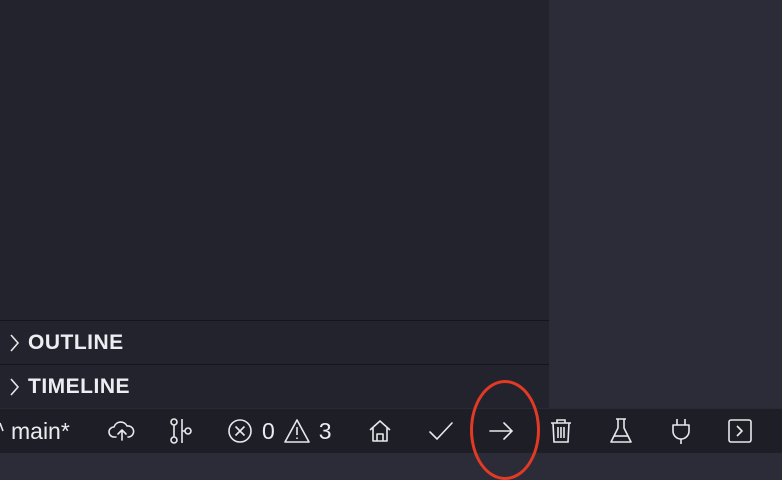 The height and width of the screenshot is (480, 782). What do you see at coordinates (76, 342) in the screenshot?
I see `section-title: OUTLINE` at bounding box center [76, 342].